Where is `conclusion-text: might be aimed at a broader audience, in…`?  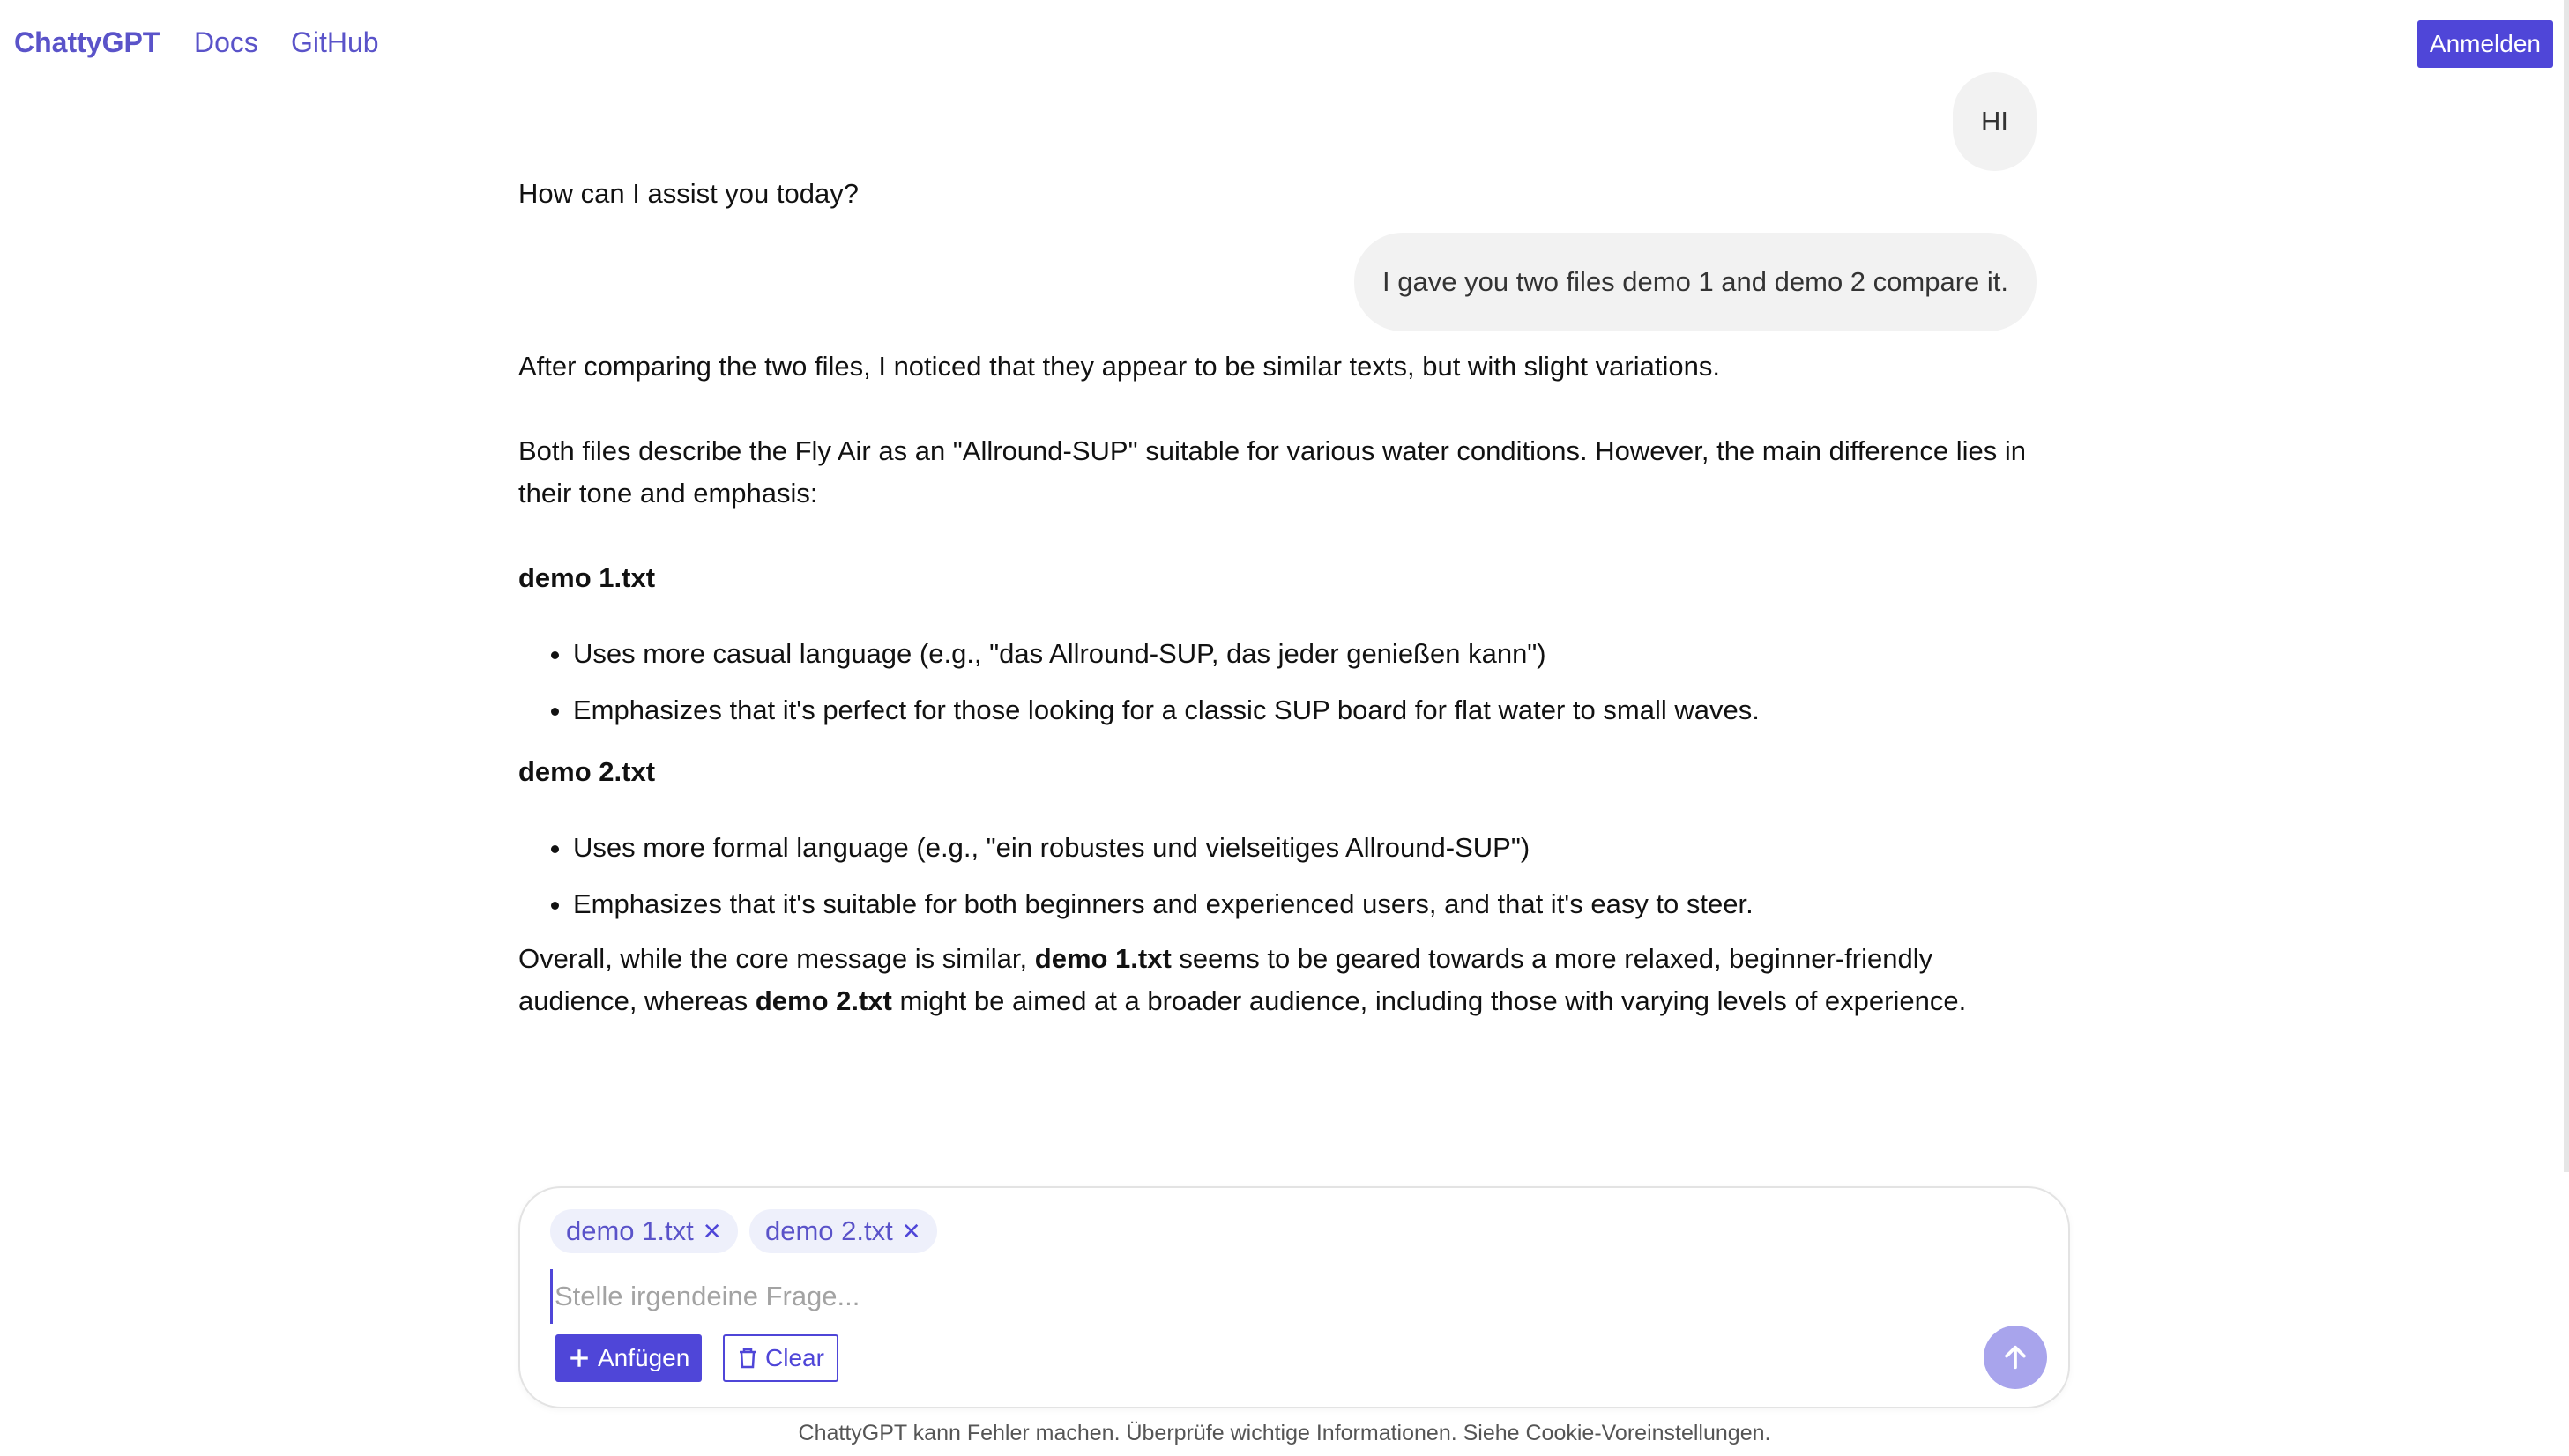
conclusion-text: might be aimed at a broader audience, in… is located at coordinates (1429, 1000).